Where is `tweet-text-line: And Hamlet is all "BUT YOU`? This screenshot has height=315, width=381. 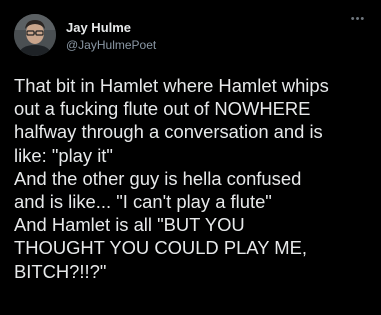 tweet-text-line: And Hamlet is all "BUT YOU is located at coordinates (129, 225).